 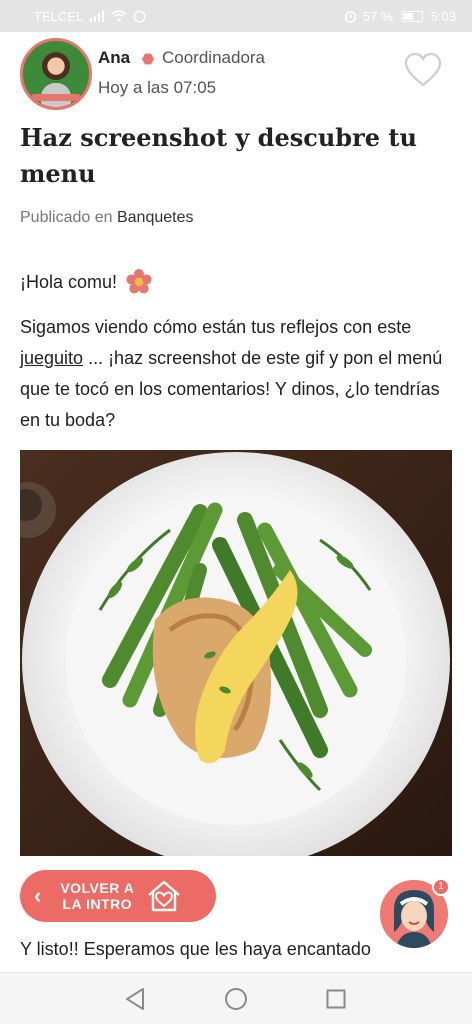 What do you see at coordinates (378, 16) in the screenshot?
I see `battery-percent: 57 %` at bounding box center [378, 16].